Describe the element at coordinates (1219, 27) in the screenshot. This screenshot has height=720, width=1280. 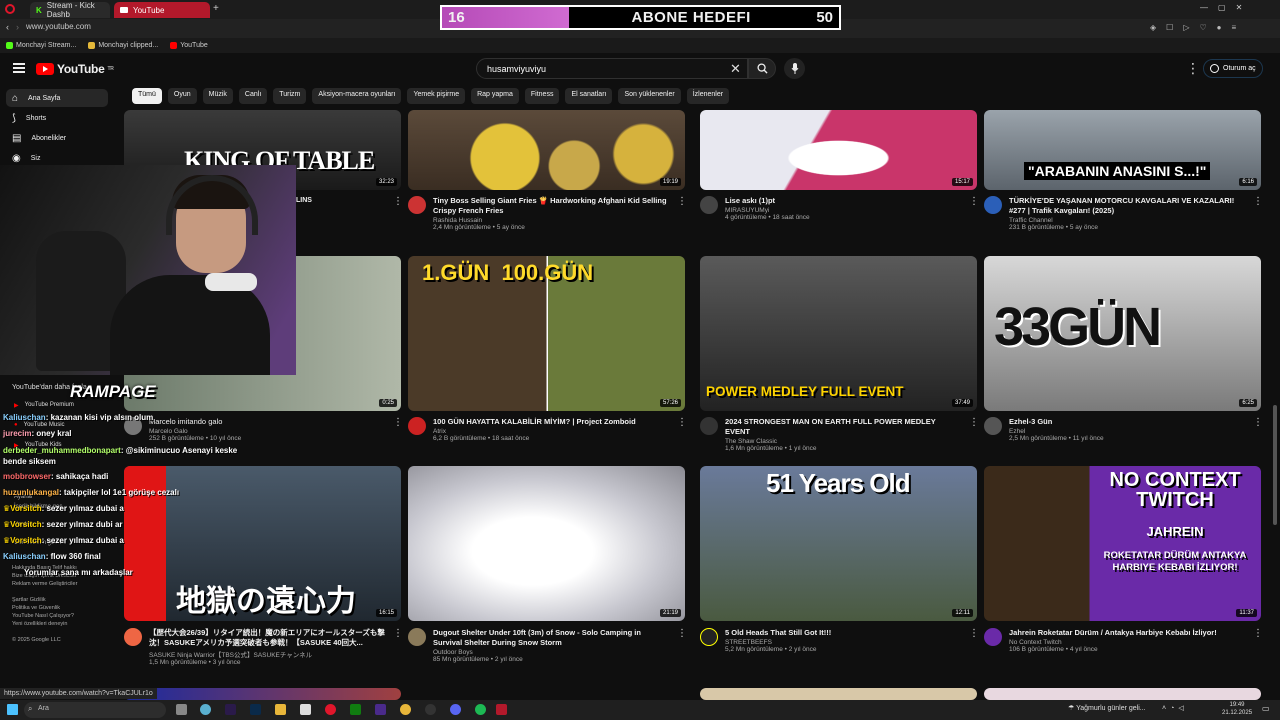
I see `profile-icon: ●` at that location.